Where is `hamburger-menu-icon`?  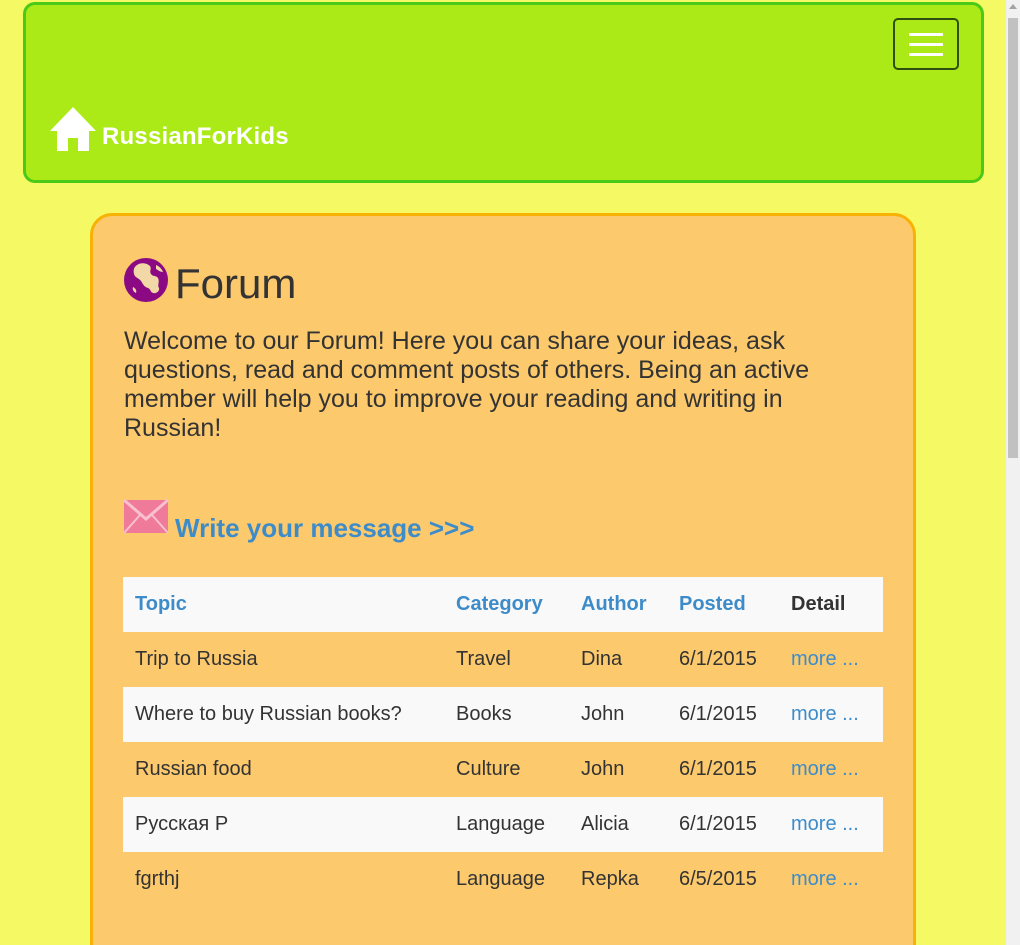 hamburger-menu-icon is located at coordinates (926, 34).